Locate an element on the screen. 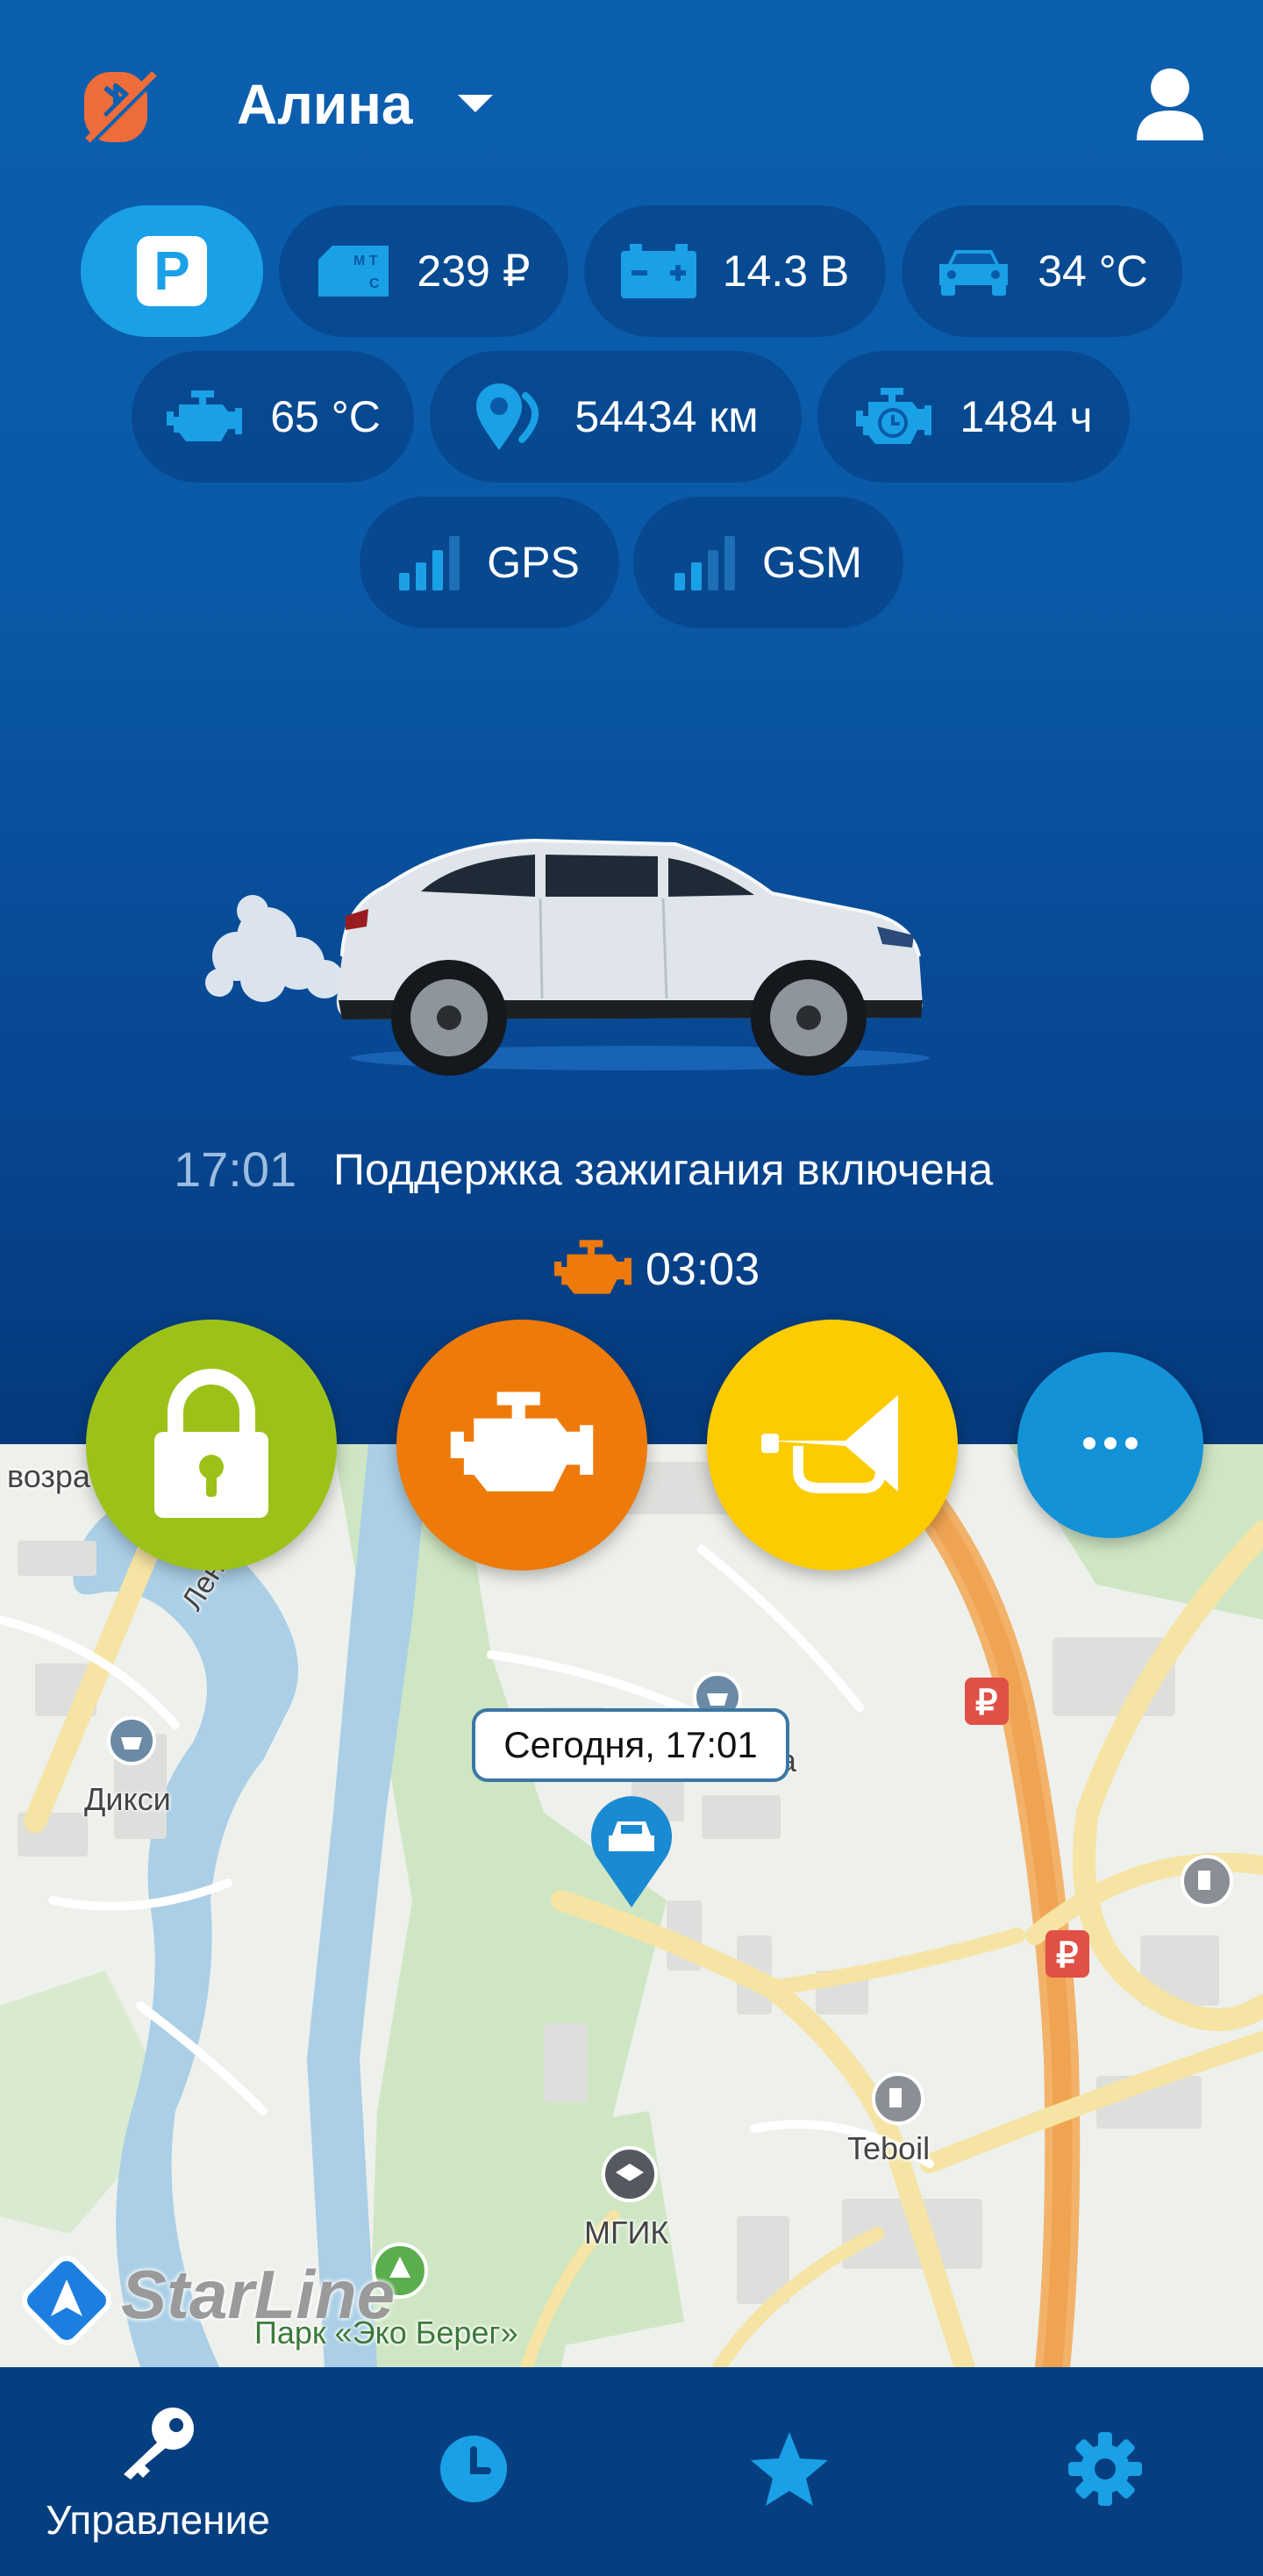 Image resolution: width=1263 pixels, height=2576 pixels. mileage-chip: 54434 км is located at coordinates (616, 417).